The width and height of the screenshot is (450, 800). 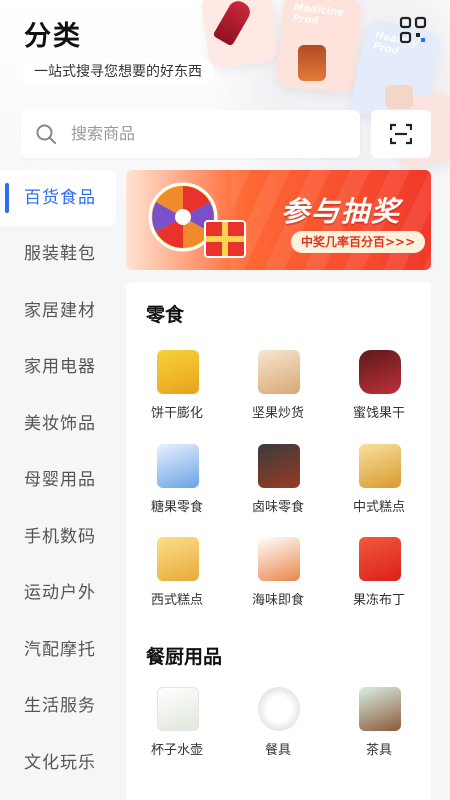 I want to click on sidebar-item-label: 家用电器, so click(x=60, y=367).